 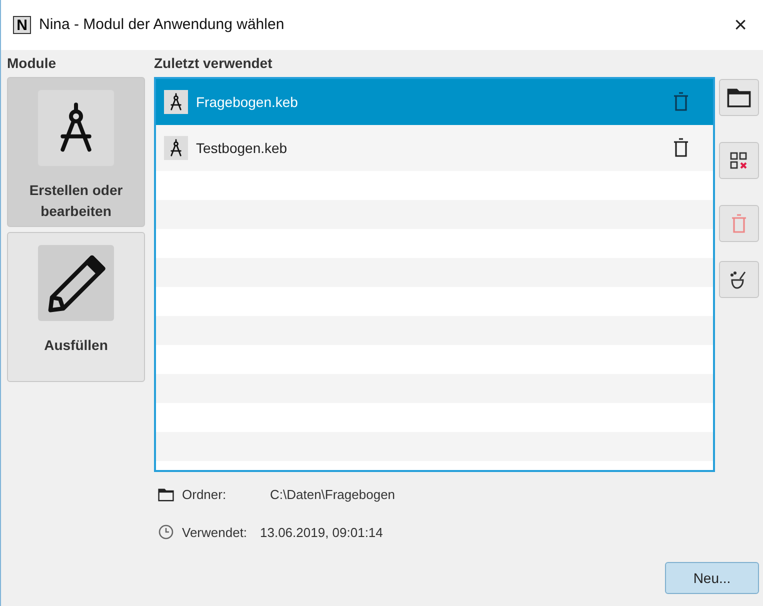 I want to click on section-heading: Module, so click(x=32, y=63).